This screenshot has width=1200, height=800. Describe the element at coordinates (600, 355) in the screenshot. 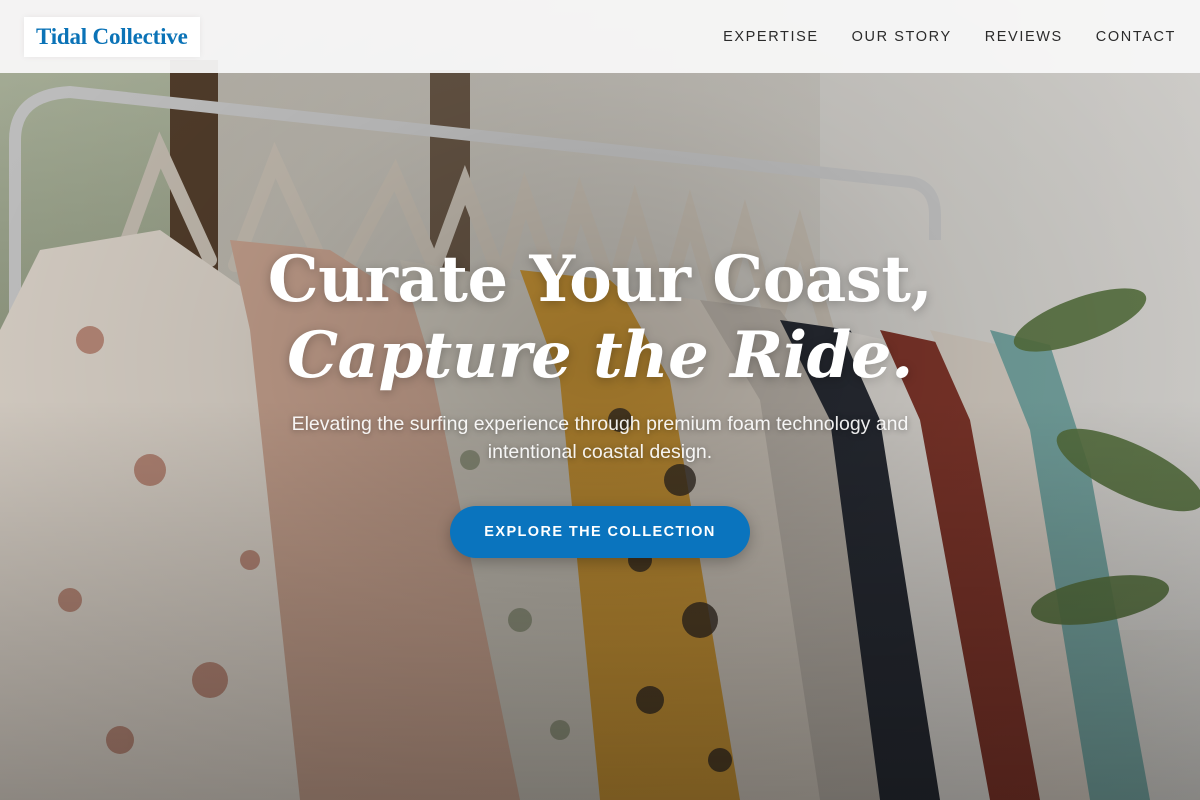

I see `headline-line-2: Capture the Ride.` at that location.